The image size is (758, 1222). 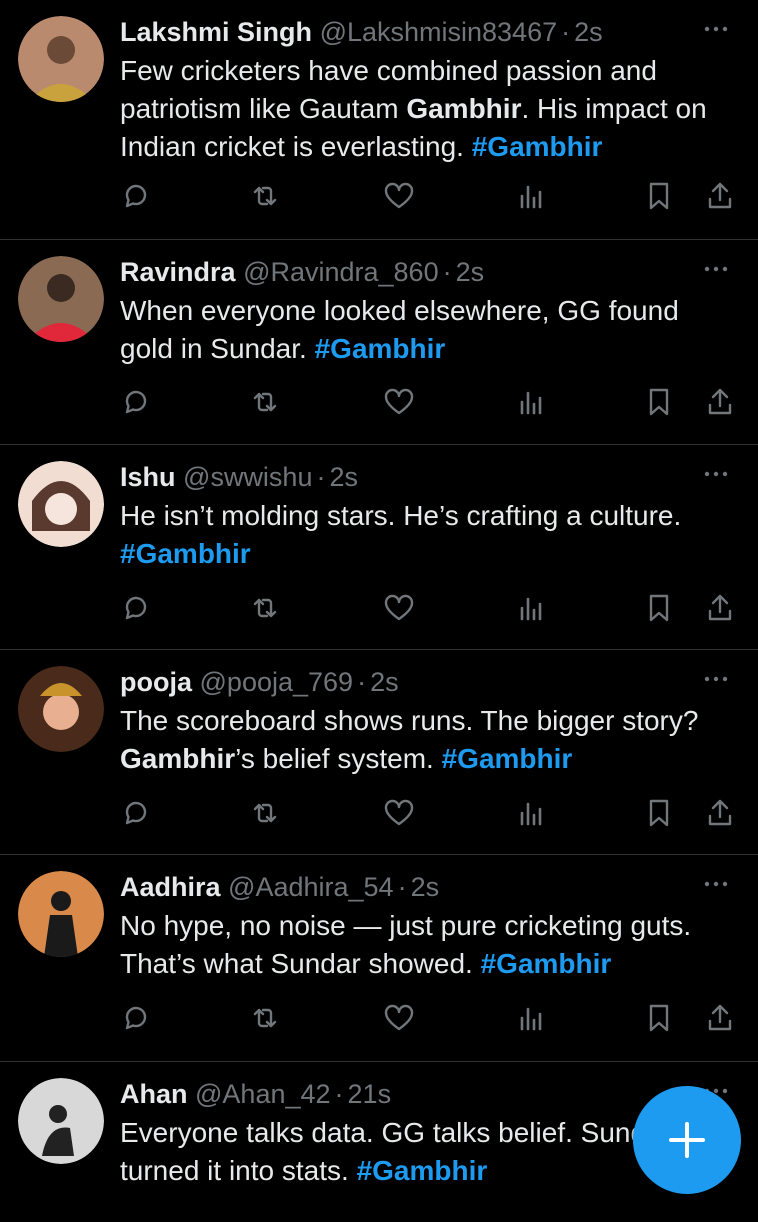 What do you see at coordinates (170, 887) in the screenshot?
I see `display-name: Aadhira` at bounding box center [170, 887].